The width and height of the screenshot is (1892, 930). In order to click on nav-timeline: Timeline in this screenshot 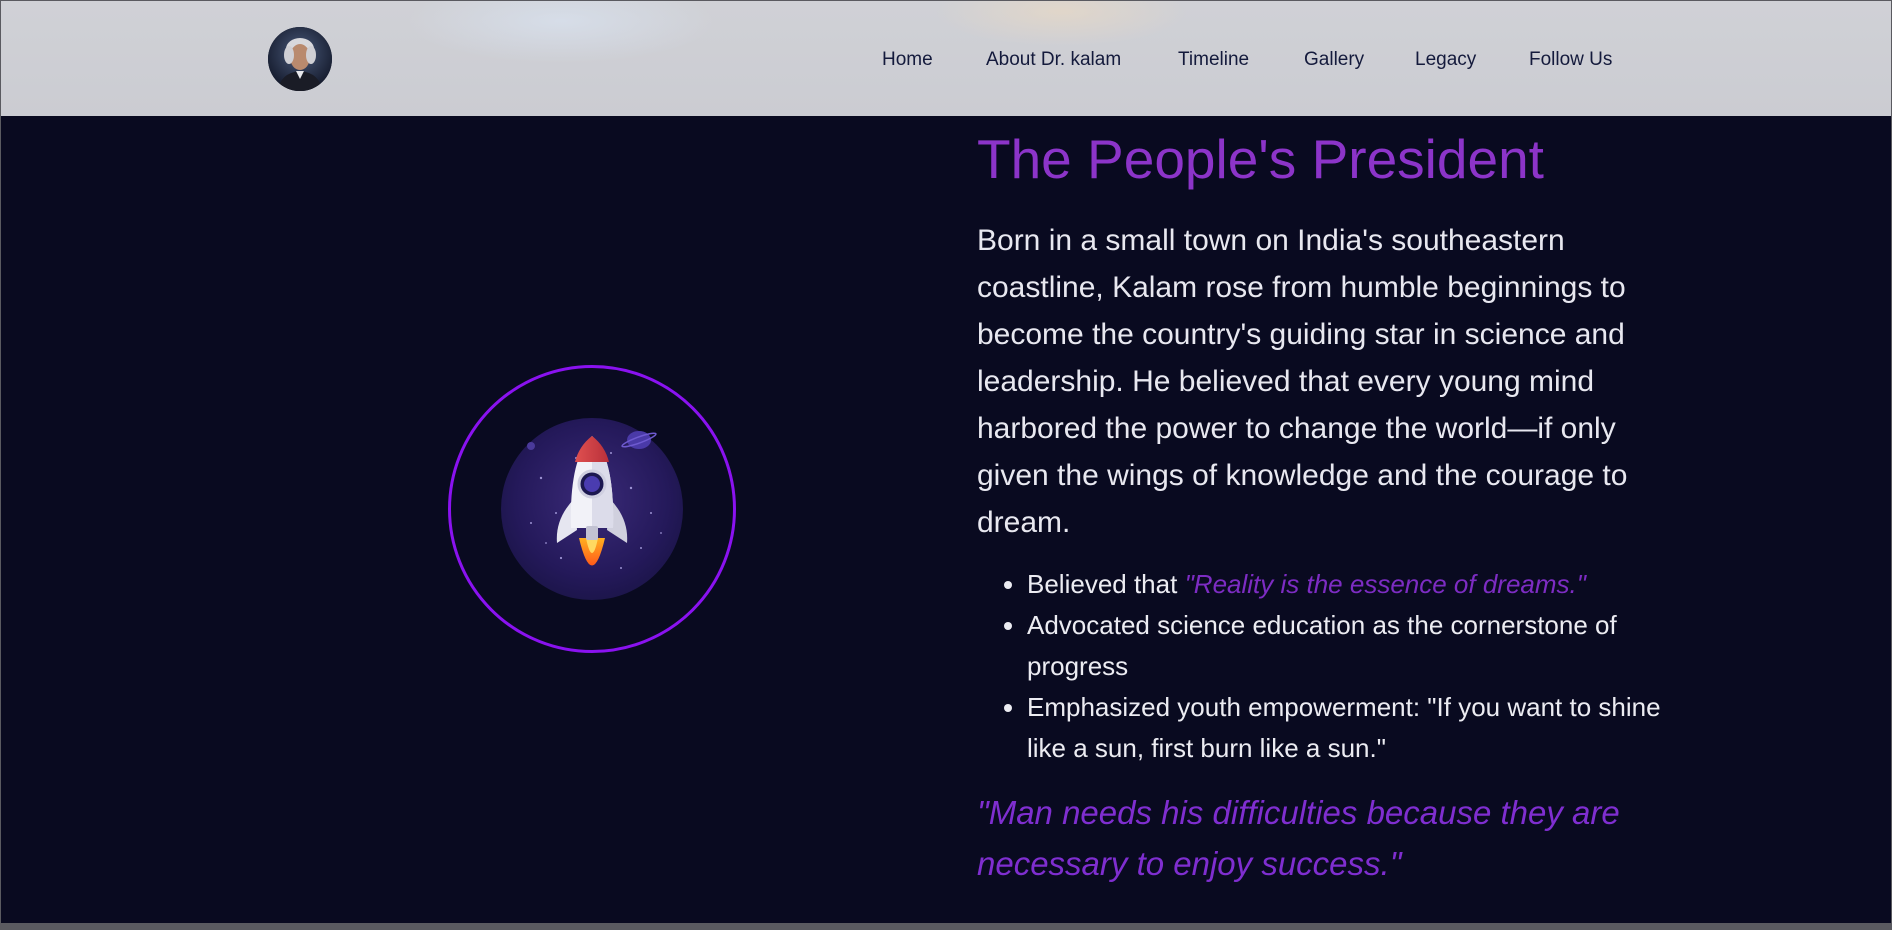, I will do `click(1213, 60)`.